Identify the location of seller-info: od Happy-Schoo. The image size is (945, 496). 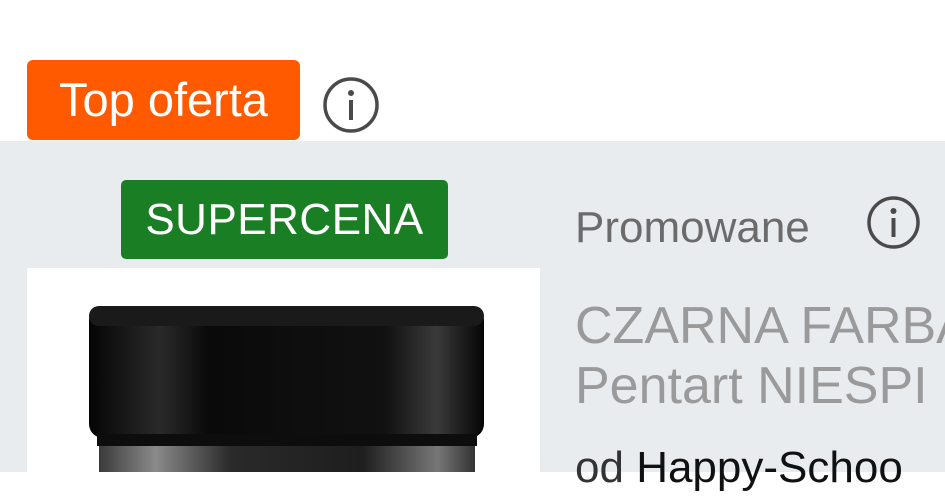
(760, 468).